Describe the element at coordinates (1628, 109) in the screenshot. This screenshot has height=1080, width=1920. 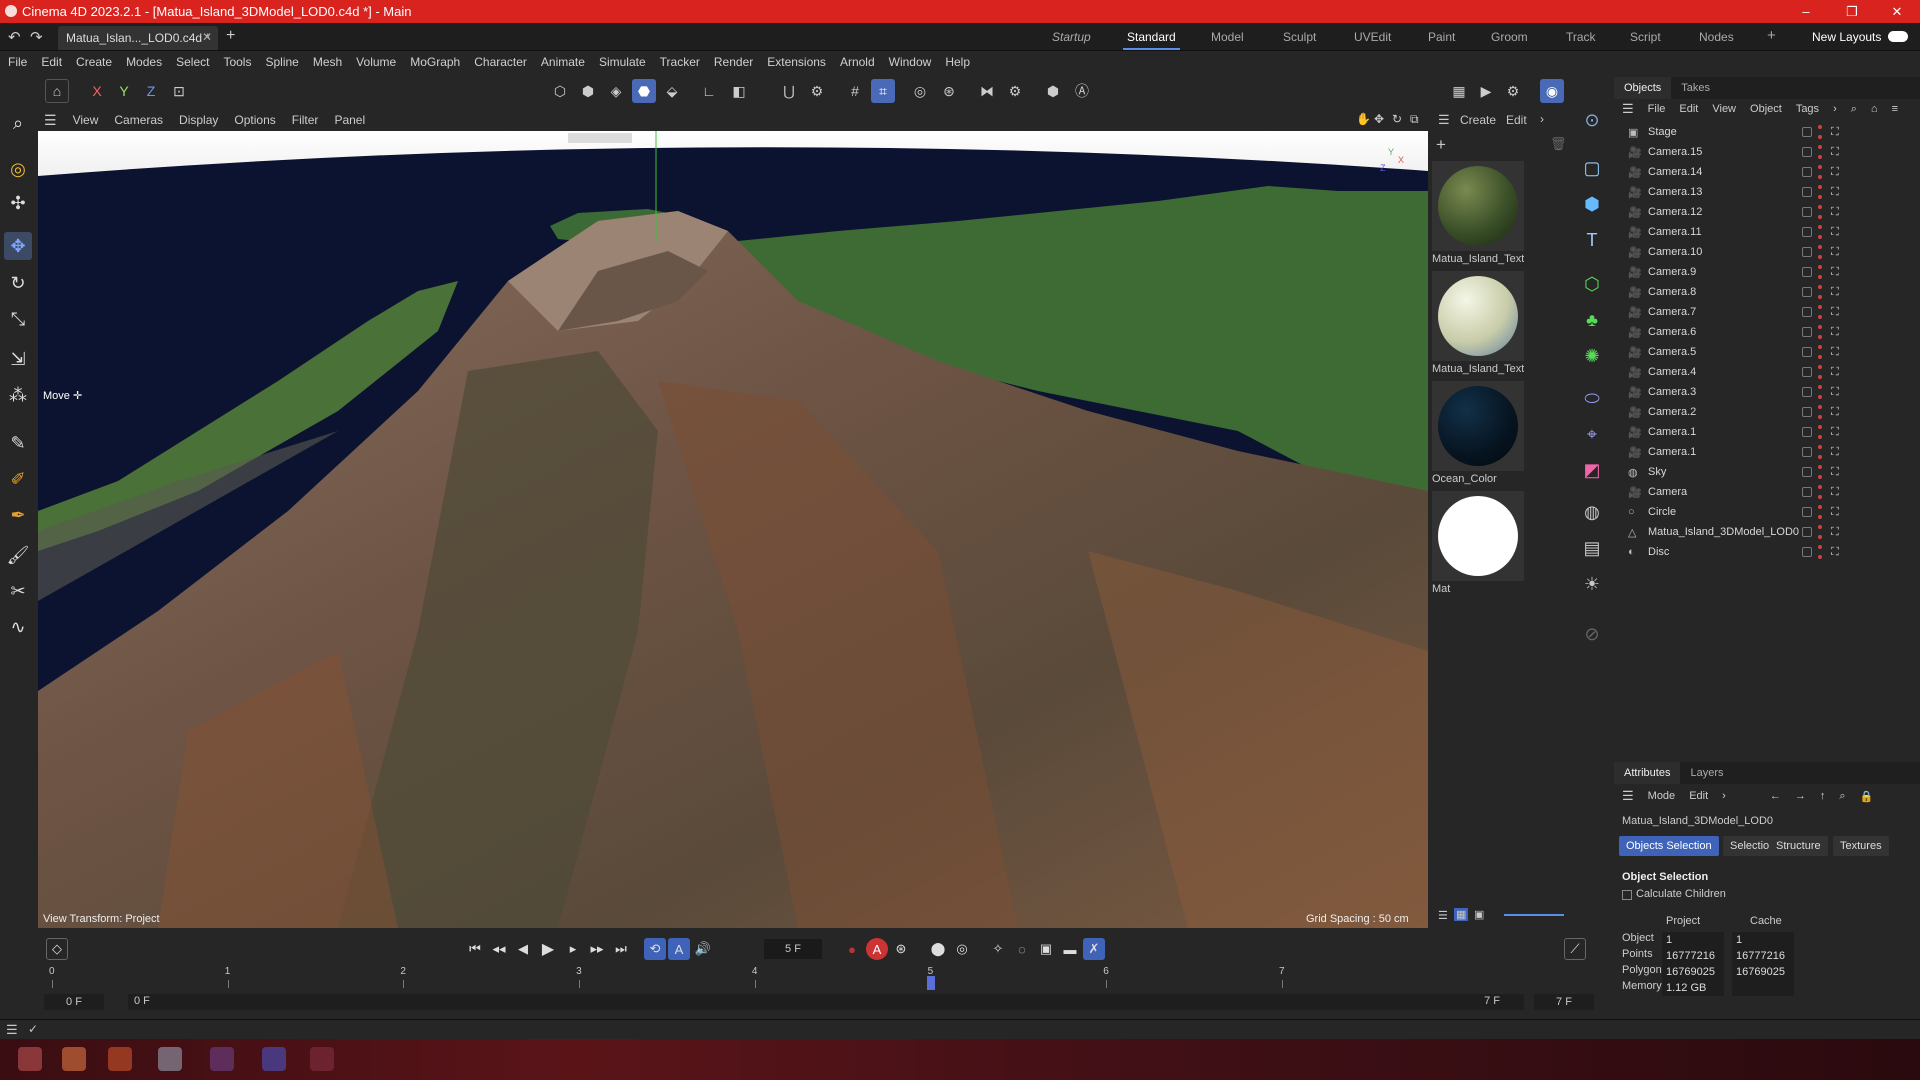
I see `object-hamburger-icon: ☰` at that location.